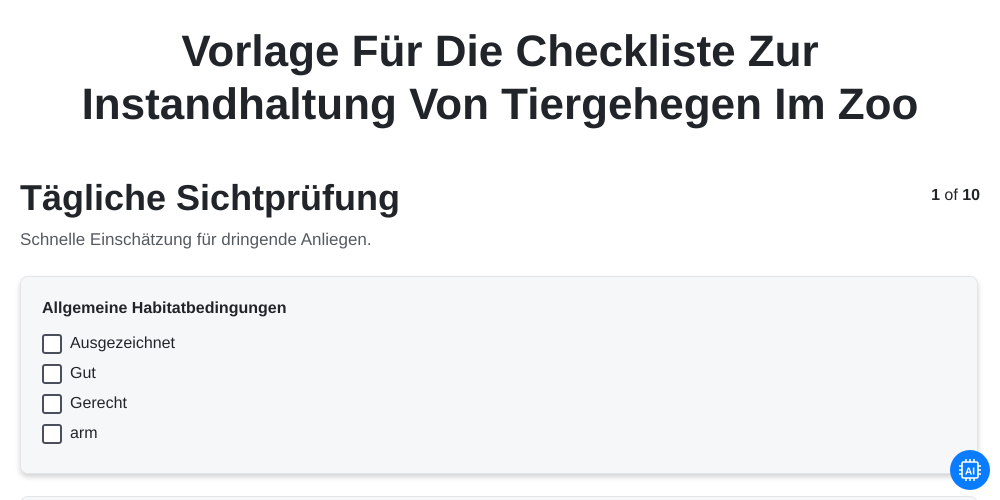  What do you see at coordinates (210, 197) in the screenshot?
I see `section-heading: Tägliche Sichtprüfung` at bounding box center [210, 197].